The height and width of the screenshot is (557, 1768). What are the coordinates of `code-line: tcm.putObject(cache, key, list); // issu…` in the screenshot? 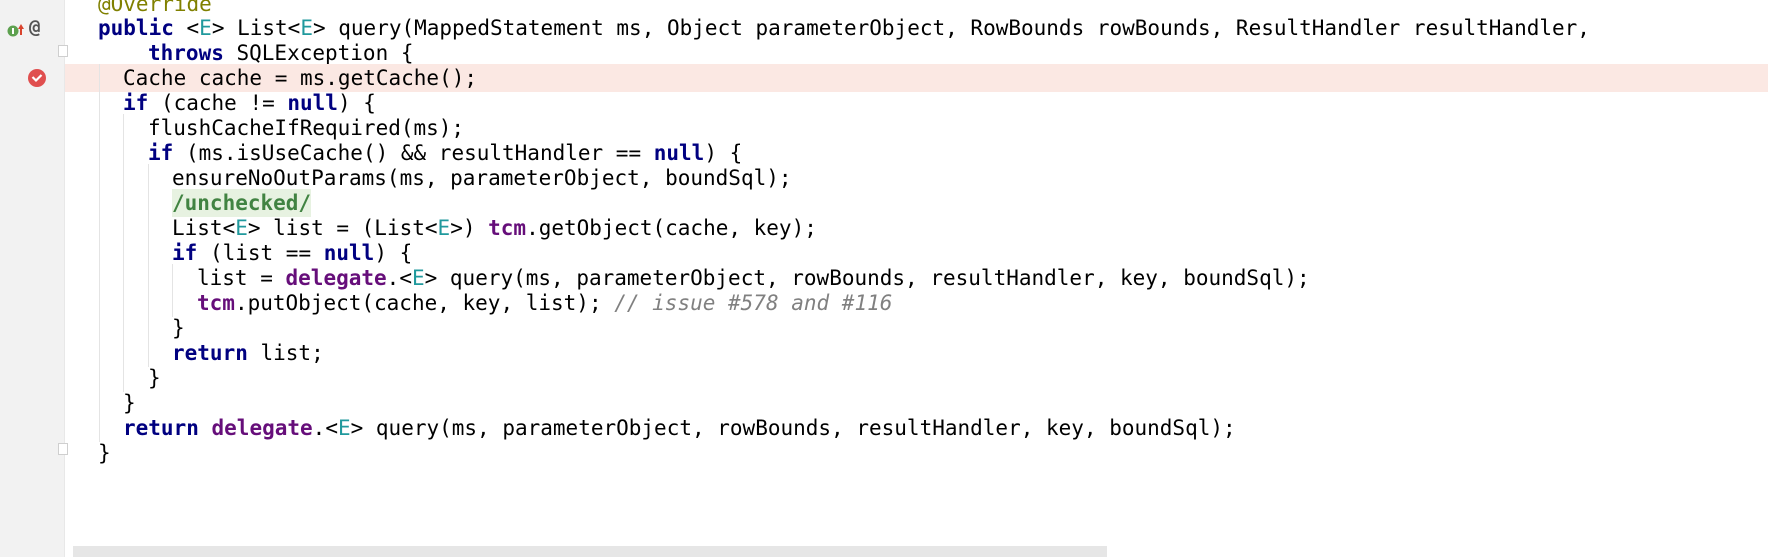 It's located at (916, 303).